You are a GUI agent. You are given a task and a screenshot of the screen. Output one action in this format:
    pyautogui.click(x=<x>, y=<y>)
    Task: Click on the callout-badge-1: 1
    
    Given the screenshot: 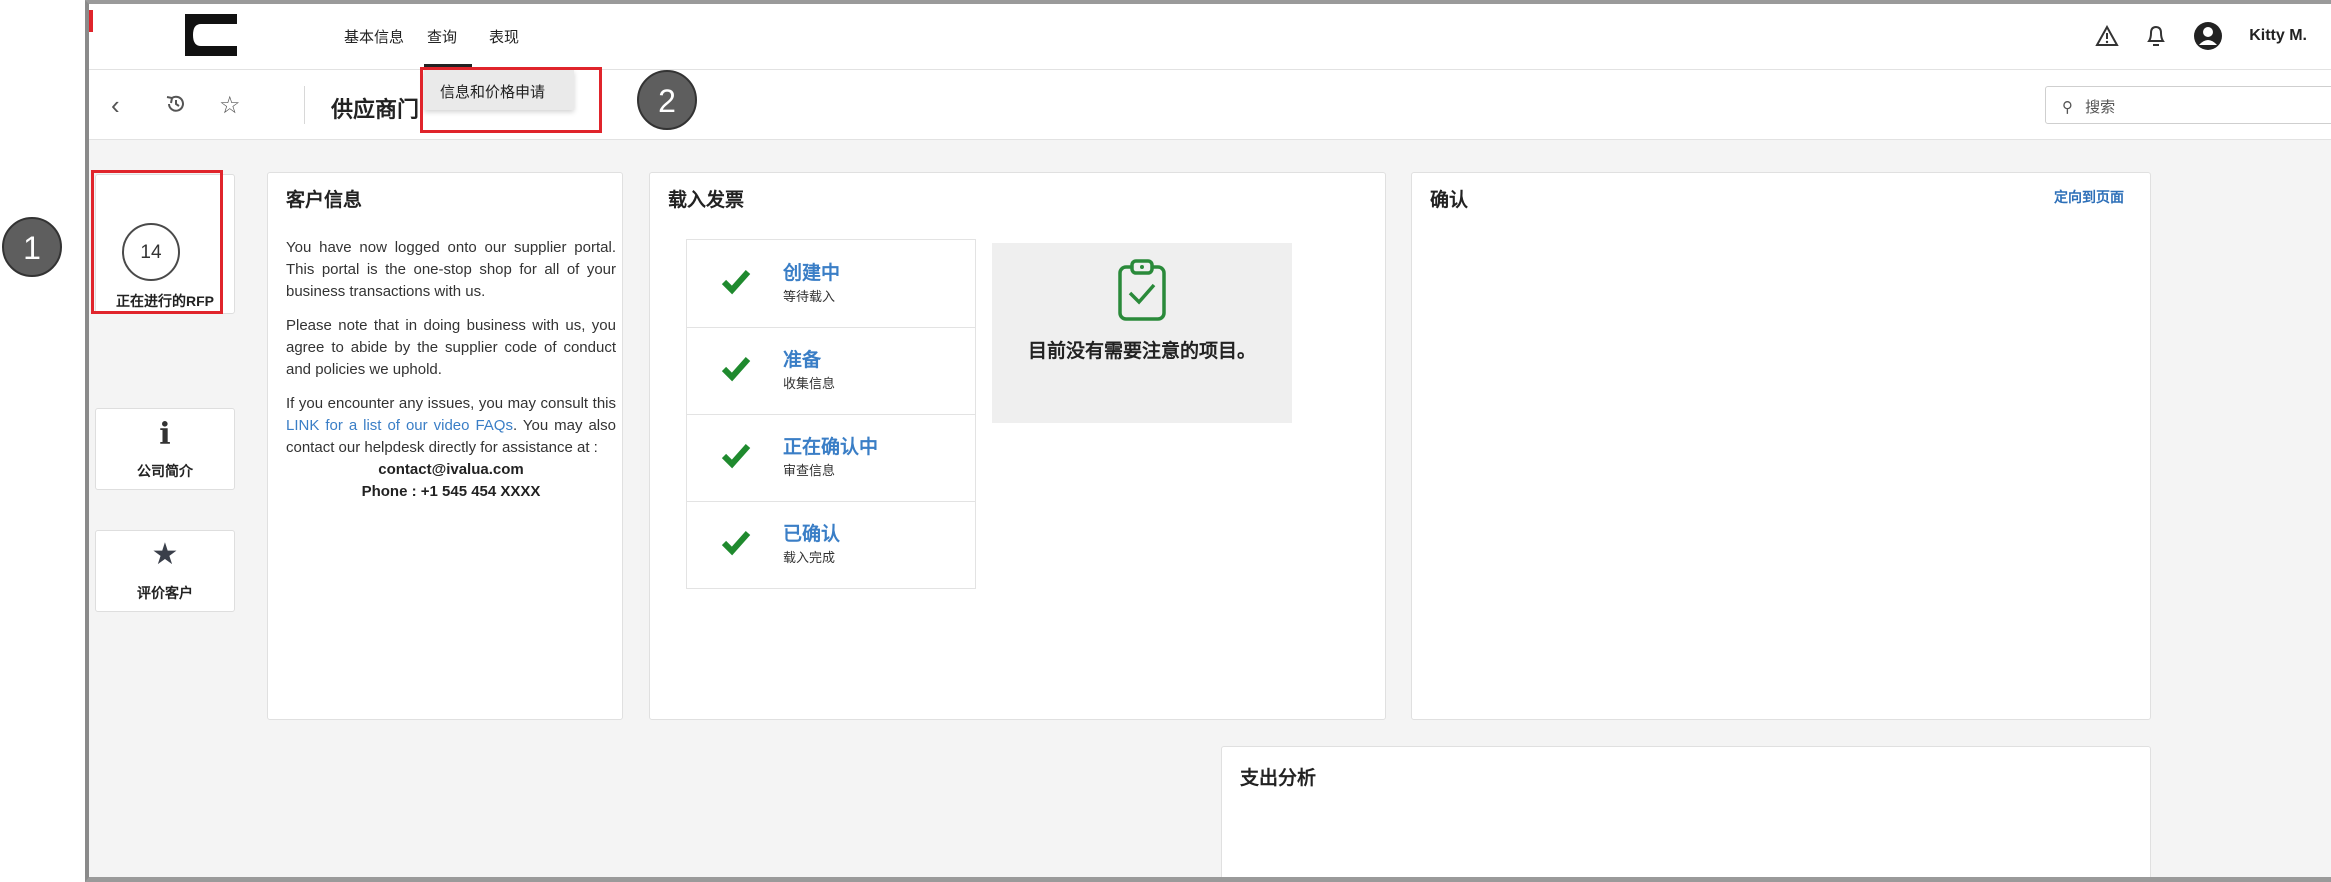 What is the action you would take?
    pyautogui.click(x=32, y=247)
    